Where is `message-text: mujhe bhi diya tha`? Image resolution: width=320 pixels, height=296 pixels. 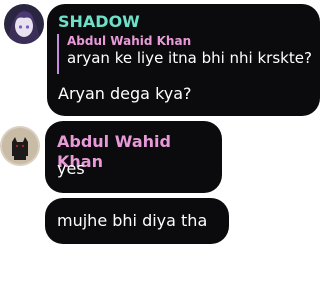 message-text: mujhe bhi diya tha is located at coordinates (132, 220).